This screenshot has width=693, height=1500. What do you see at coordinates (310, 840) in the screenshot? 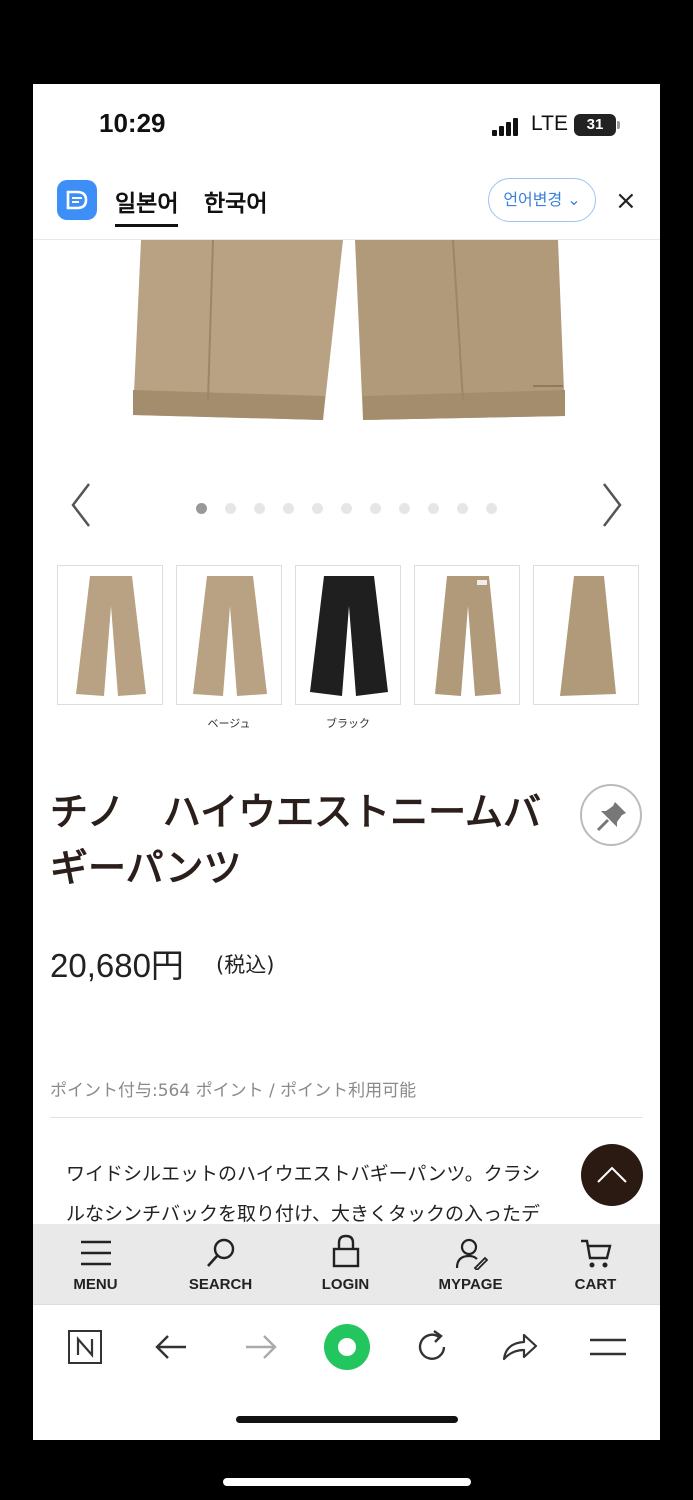
I see `product-title: チノ ハイウエストニームバ ギーパンツ` at bounding box center [310, 840].